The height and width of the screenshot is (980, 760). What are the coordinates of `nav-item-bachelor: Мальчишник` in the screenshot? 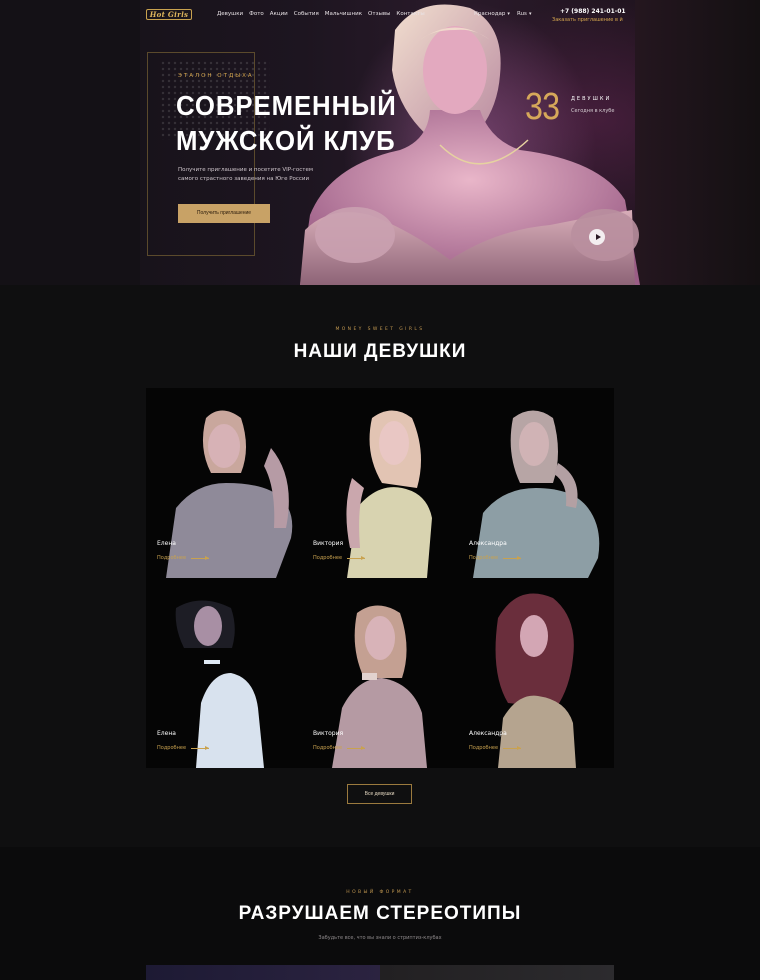 It's located at (343, 14).